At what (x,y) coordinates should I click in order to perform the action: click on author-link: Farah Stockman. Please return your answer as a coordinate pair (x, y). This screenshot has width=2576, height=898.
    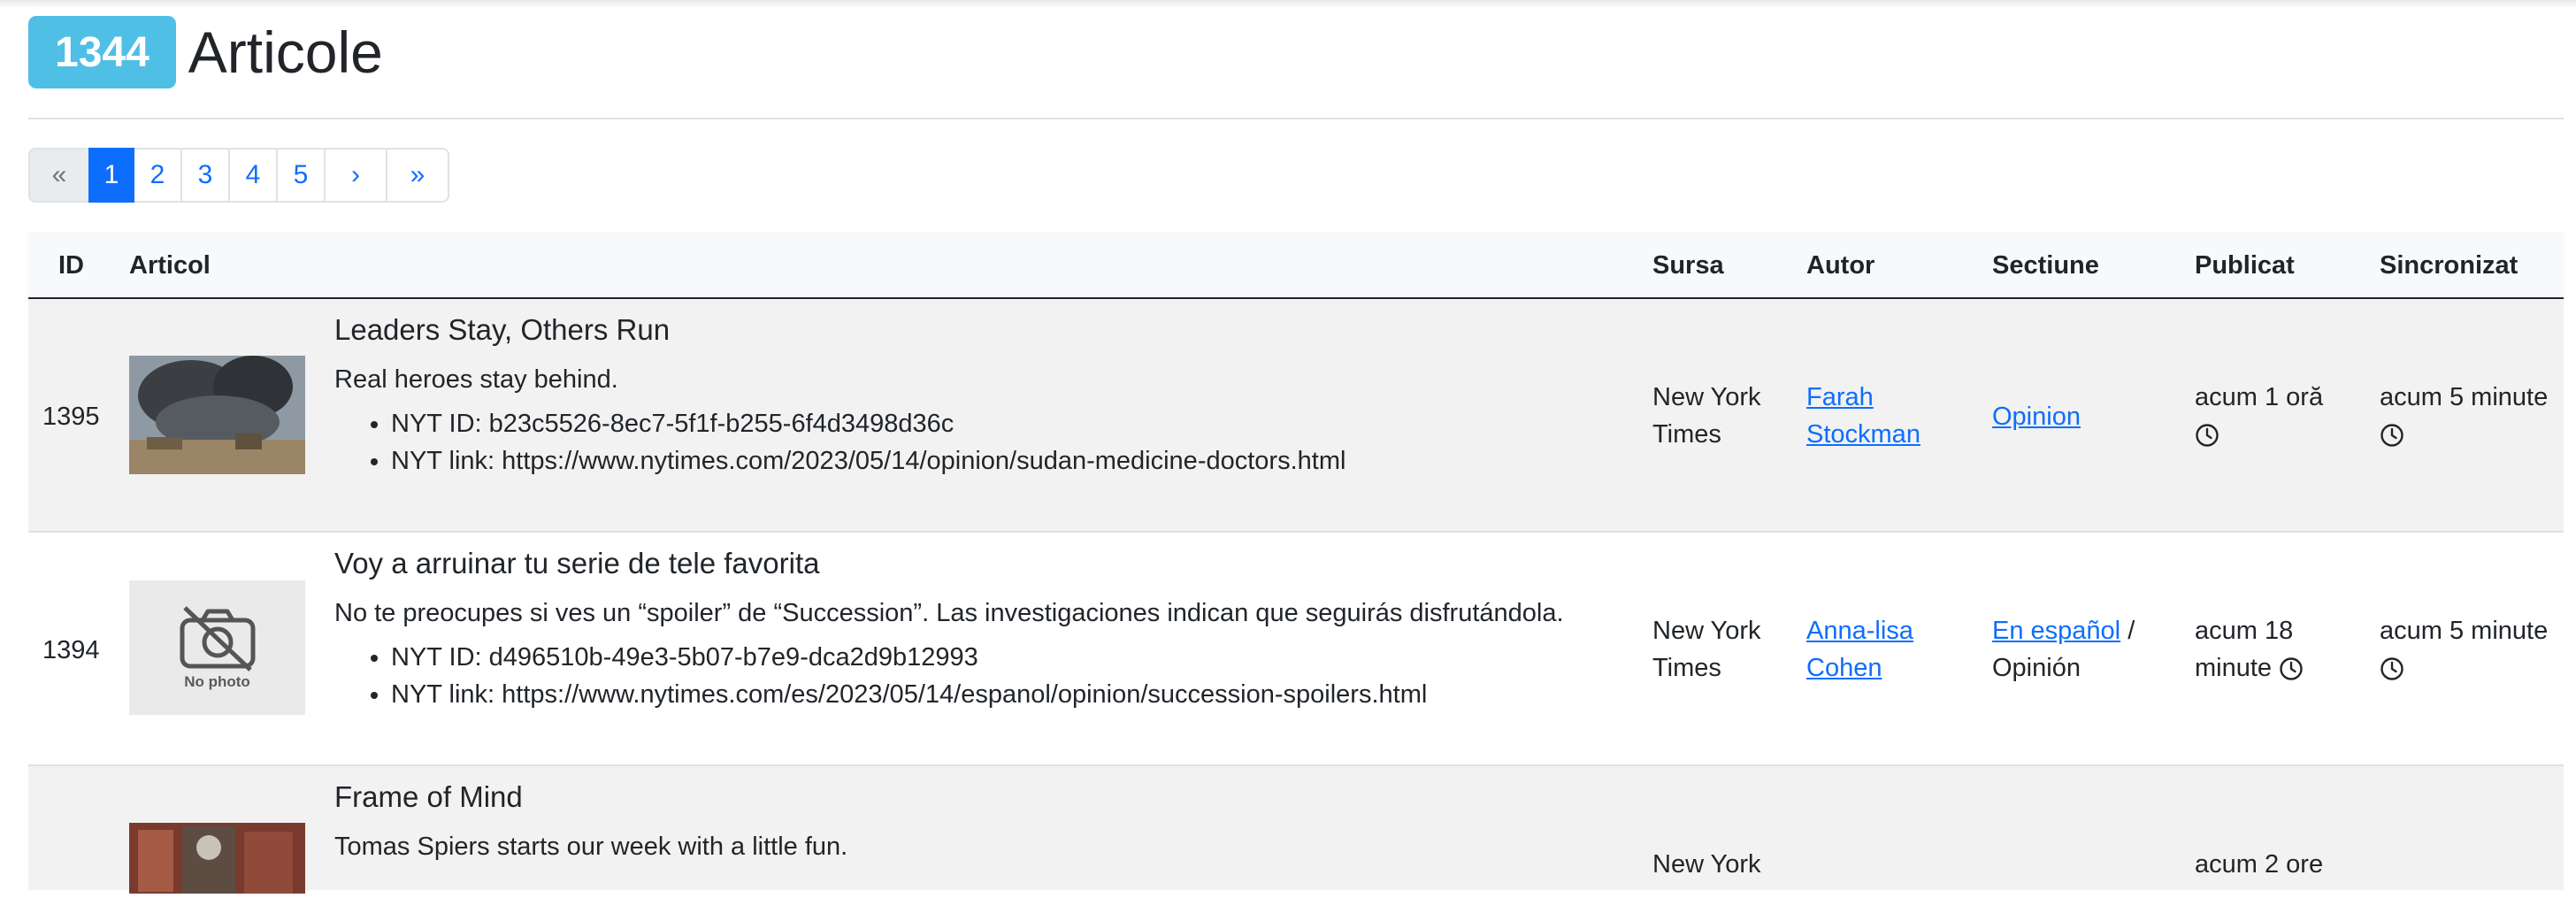
    Looking at the image, I should click on (1863, 416).